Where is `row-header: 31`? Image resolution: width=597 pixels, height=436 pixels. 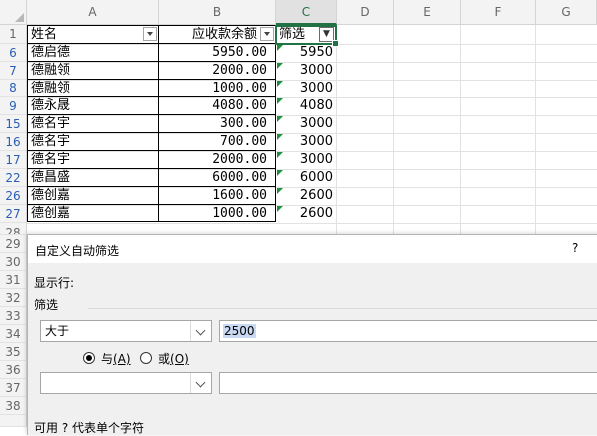 row-header: 31 is located at coordinates (13, 280).